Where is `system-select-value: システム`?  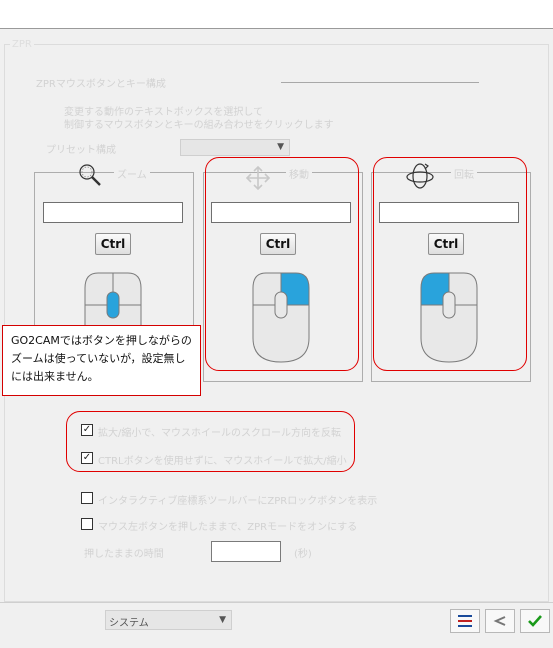
system-select-value: システム is located at coordinates (129, 623).